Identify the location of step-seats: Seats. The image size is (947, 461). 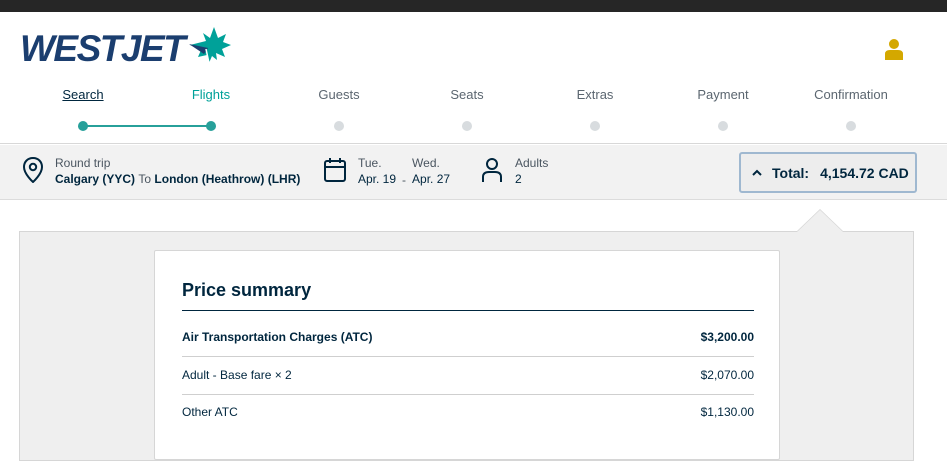
(467, 108).